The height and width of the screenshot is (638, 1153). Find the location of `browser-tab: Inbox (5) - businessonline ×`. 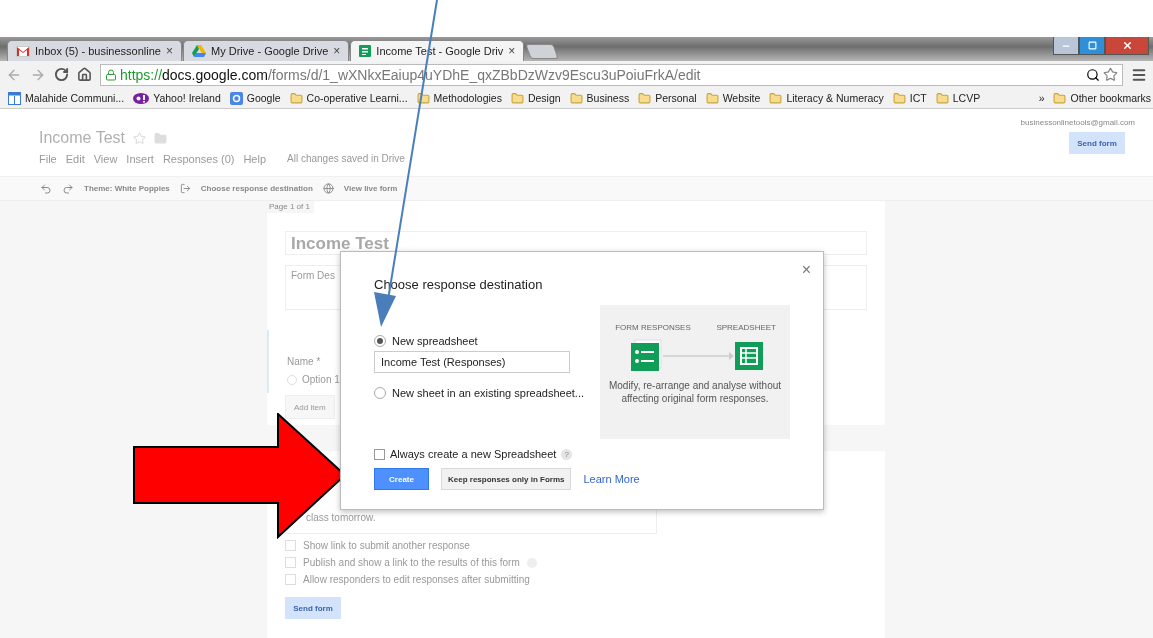

browser-tab: Inbox (5) - businessonline × is located at coordinates (94, 50).